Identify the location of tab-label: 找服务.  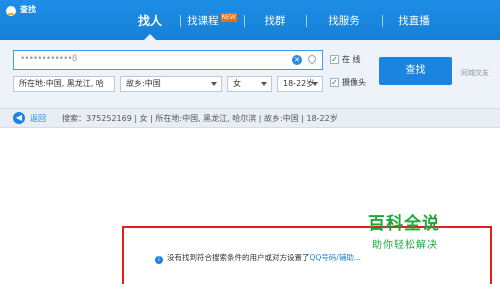
(344, 21).